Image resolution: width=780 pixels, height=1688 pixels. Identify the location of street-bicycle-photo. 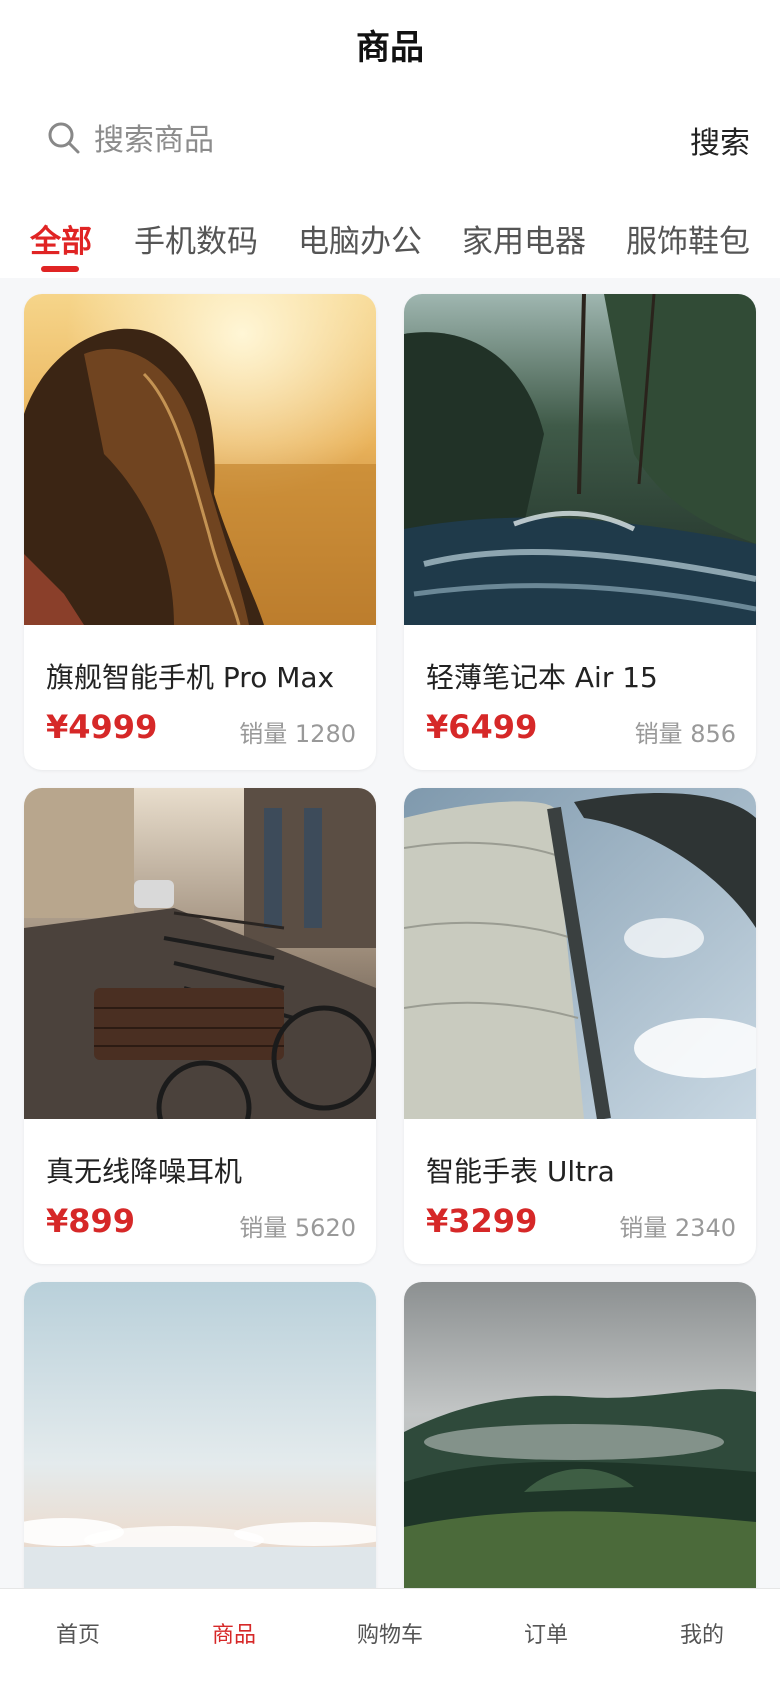
(200, 953).